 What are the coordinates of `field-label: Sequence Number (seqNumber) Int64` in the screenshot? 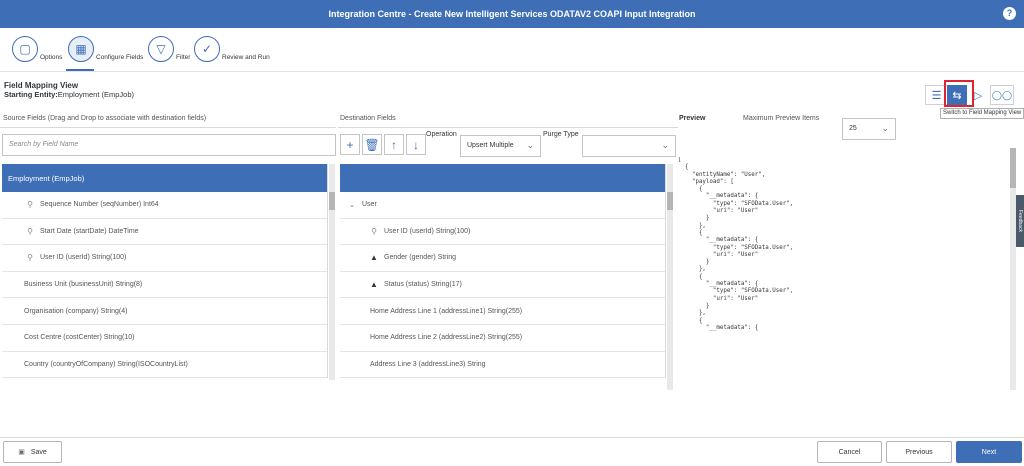 It's located at (99, 205).